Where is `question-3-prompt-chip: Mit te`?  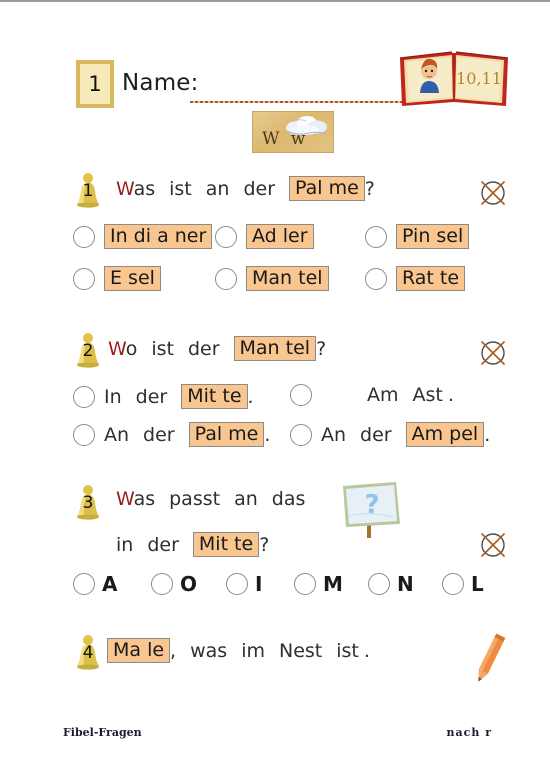 question-3-prompt-chip: Mit te is located at coordinates (226, 544).